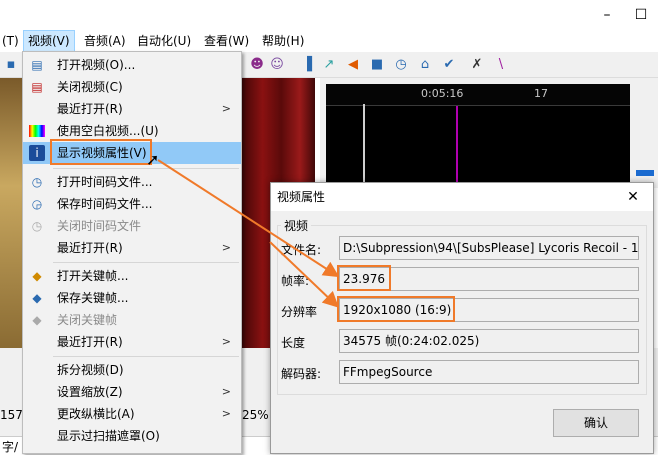 The width and height of the screenshot is (658, 455). I want to click on film-open-icon: ▤, so click(37, 65).